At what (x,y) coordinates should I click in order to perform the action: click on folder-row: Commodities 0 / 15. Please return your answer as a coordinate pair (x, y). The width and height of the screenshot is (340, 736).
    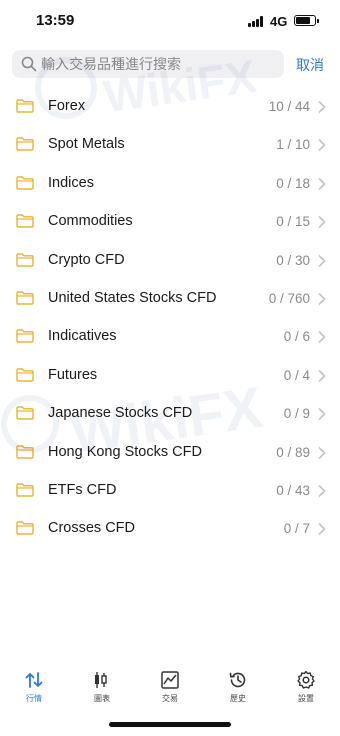
    Looking at the image, I should click on (170, 221).